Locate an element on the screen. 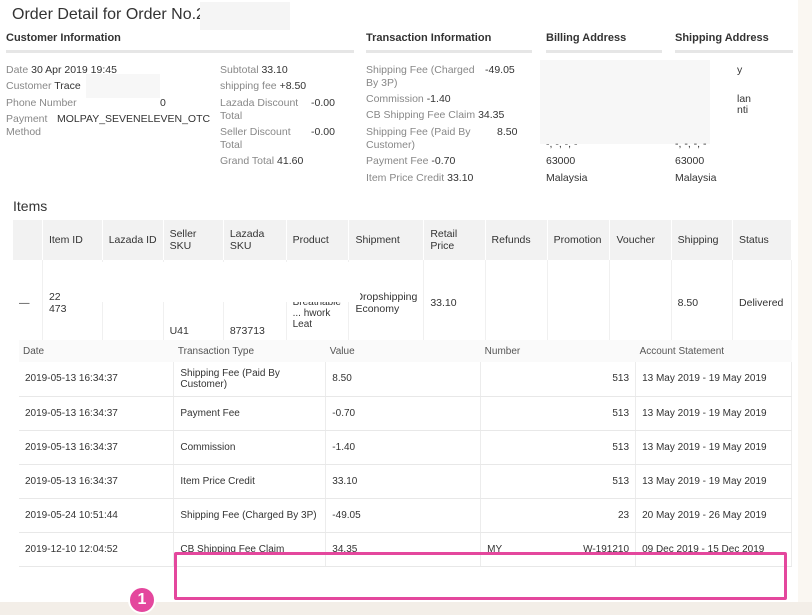  col-promotion: Promotion is located at coordinates (579, 240).